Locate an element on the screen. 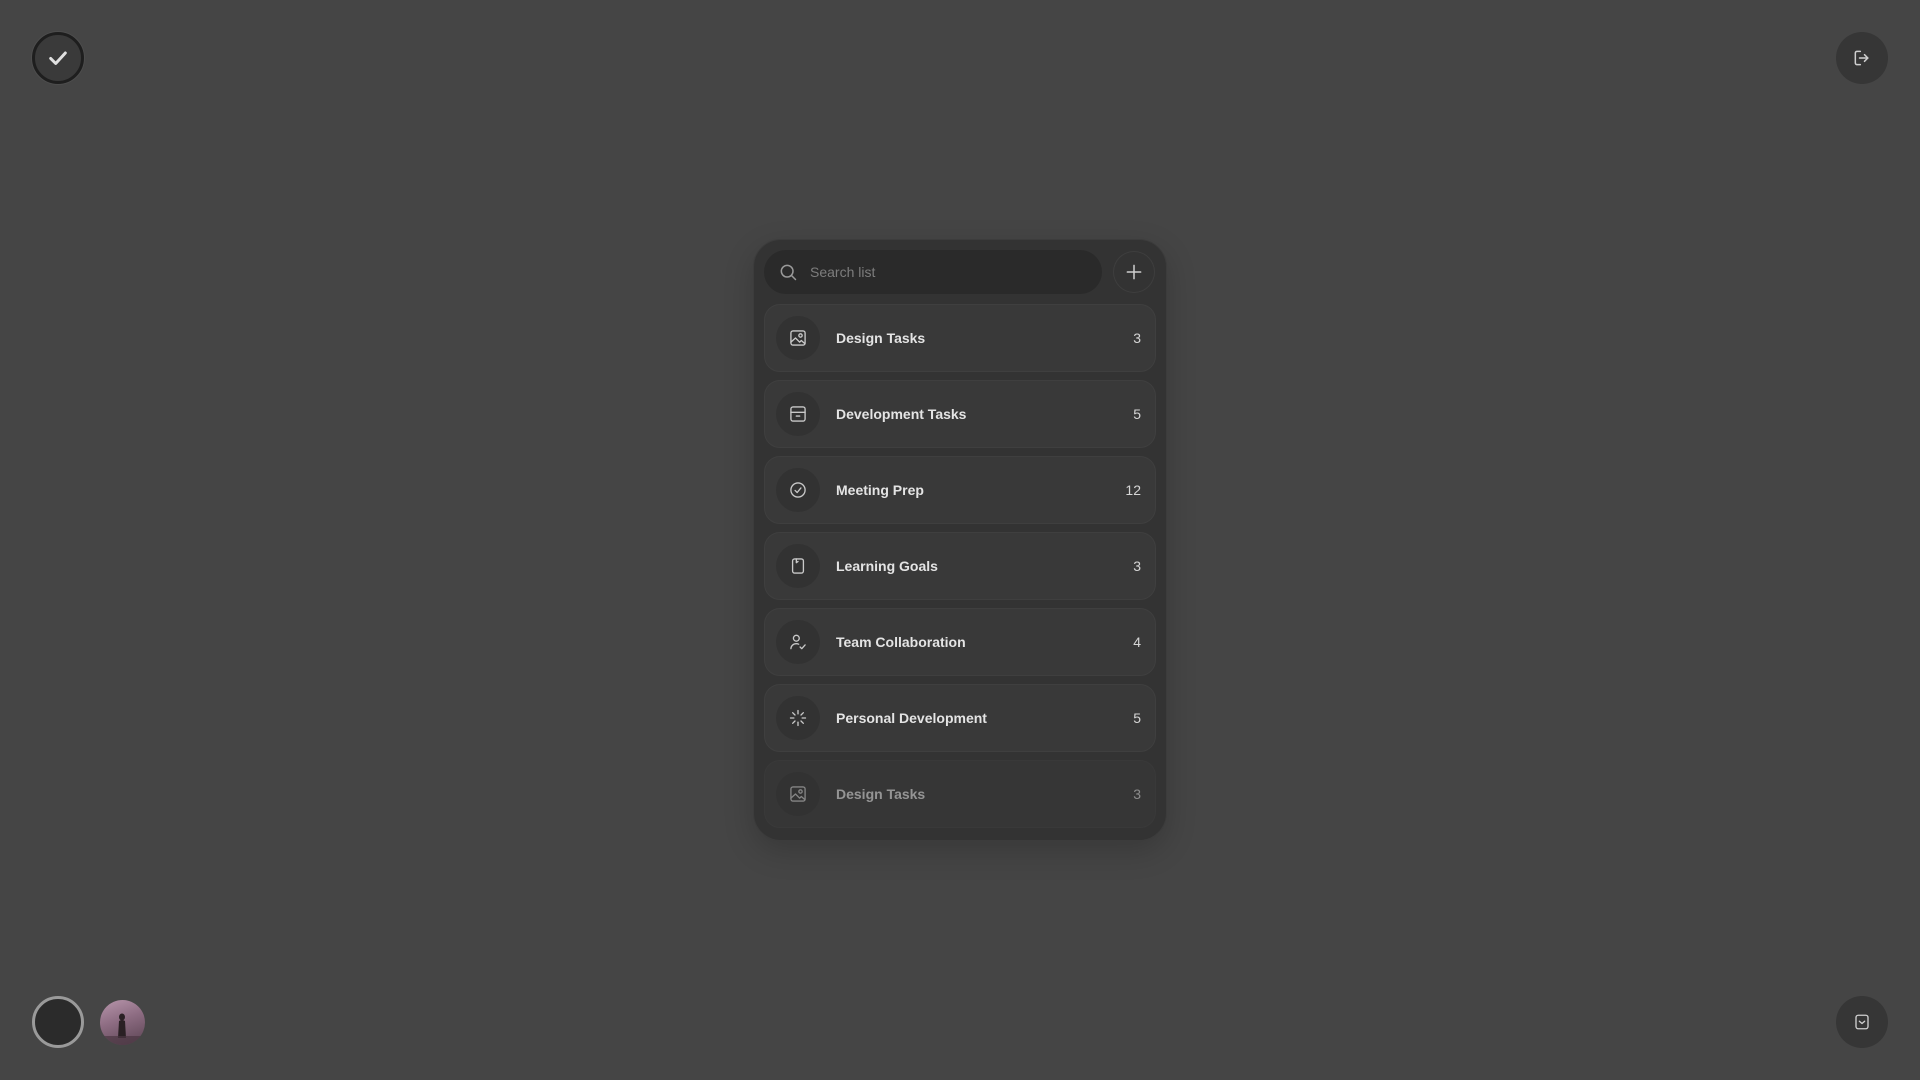 The image size is (1920, 1080). bookmark-icon is located at coordinates (798, 566).